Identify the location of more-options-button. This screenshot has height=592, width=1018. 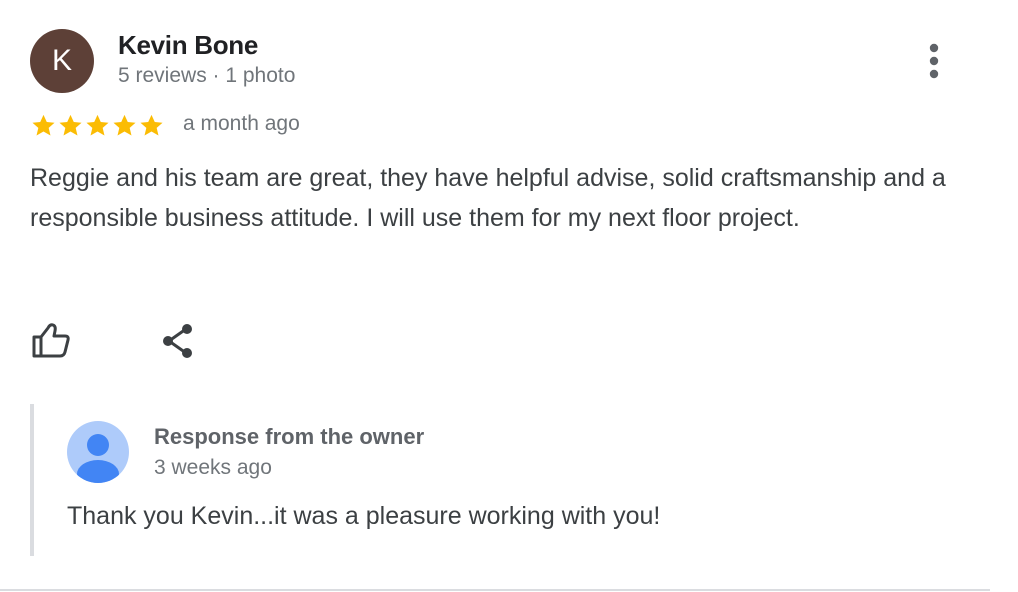
(934, 61).